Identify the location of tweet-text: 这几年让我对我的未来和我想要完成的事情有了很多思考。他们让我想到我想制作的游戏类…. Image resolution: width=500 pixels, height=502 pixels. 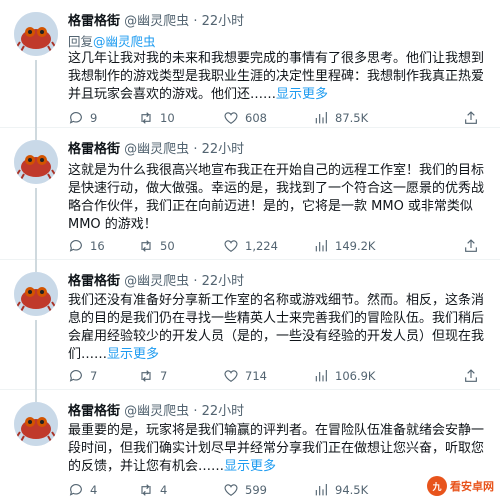
(278, 77).